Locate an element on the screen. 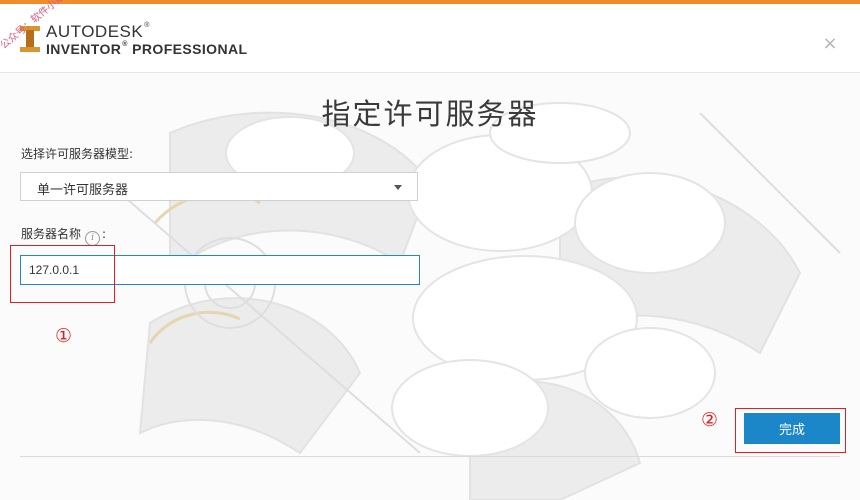  info-icon: i is located at coordinates (93, 238).